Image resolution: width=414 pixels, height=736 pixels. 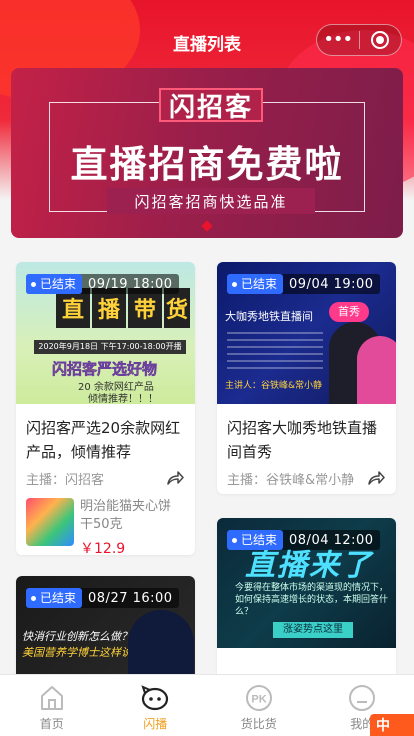 I want to click on svg-text: PK, so click(x=258, y=700).